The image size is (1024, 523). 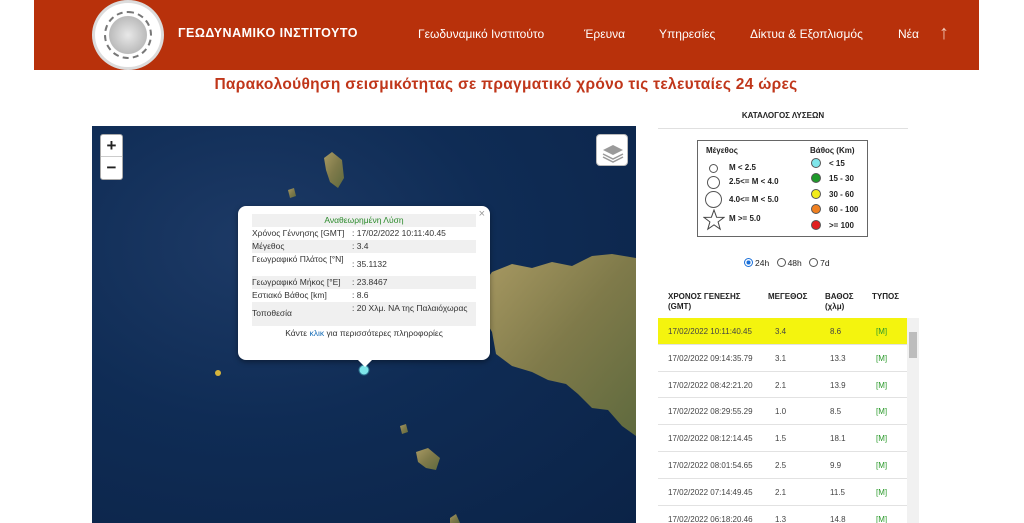 I want to click on popup-row: Γεωγραφικό Μήκος [°E] : 23.8467, so click(x=364, y=282).